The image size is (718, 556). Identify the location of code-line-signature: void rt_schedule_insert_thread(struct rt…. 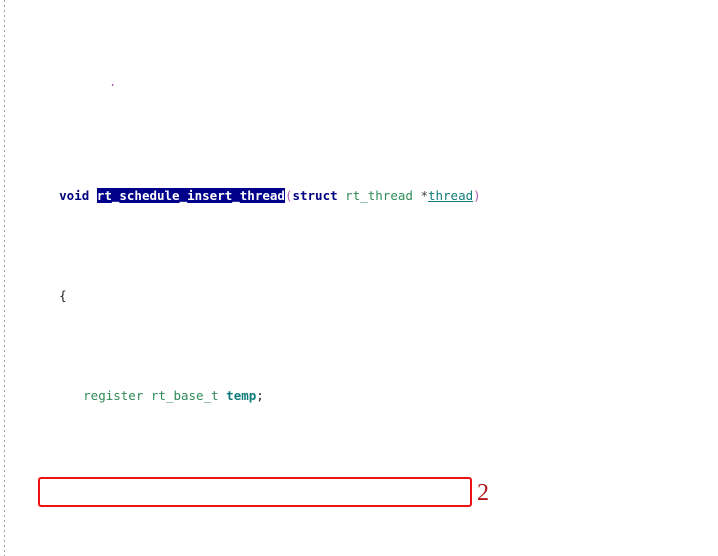
(359, 184).